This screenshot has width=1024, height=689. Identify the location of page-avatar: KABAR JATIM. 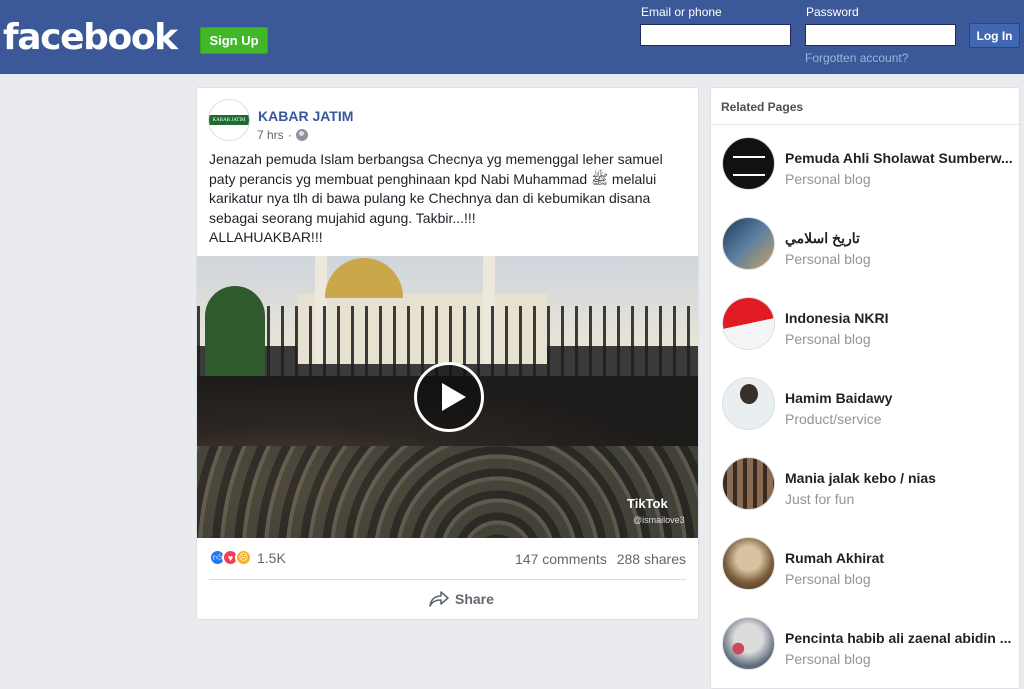
(229, 120).